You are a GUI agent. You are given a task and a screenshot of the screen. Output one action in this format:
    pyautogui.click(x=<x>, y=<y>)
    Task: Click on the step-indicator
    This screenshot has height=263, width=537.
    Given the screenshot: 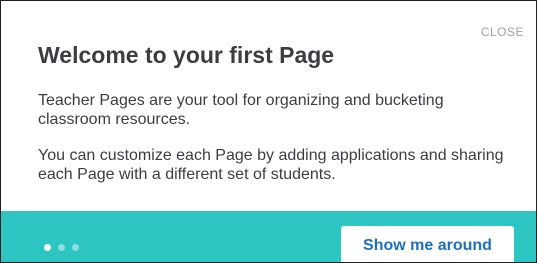 What is the action you would take?
    pyautogui.click(x=61, y=247)
    